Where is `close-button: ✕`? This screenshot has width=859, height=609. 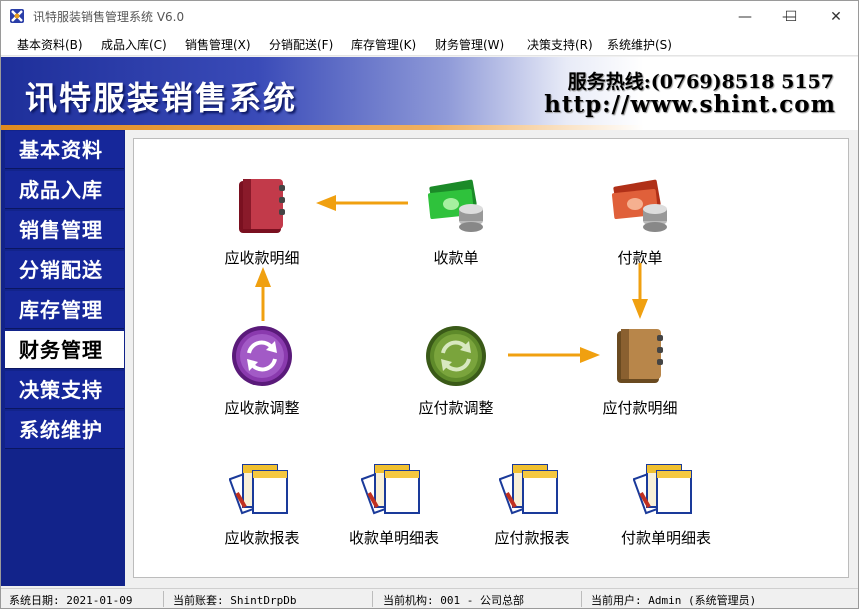
close-button: ✕ is located at coordinates (836, 16).